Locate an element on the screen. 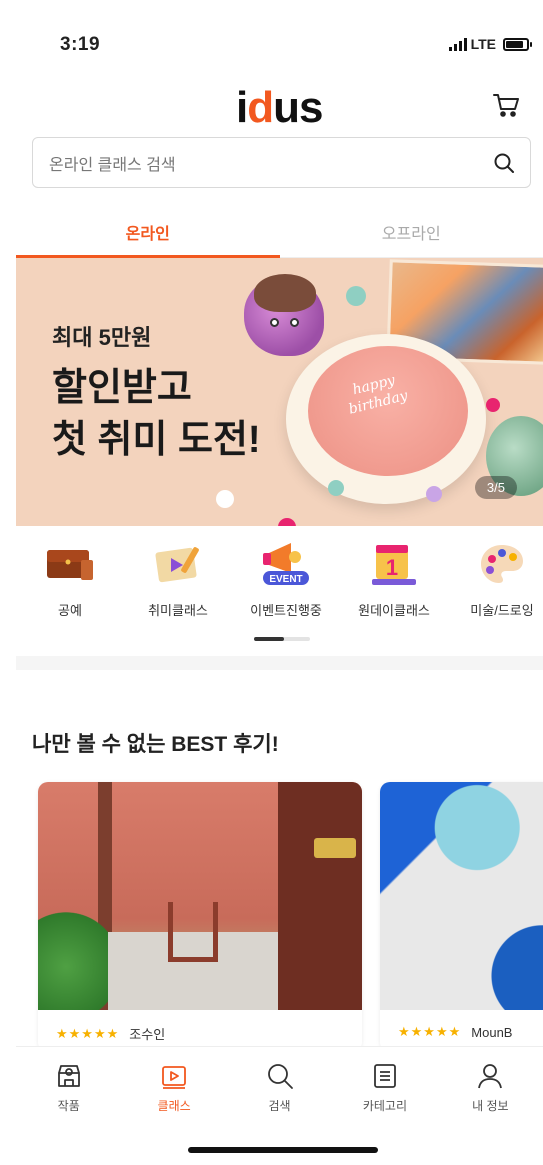 The height and width of the screenshot is (1165, 543). cart-icon is located at coordinates (506, 105).